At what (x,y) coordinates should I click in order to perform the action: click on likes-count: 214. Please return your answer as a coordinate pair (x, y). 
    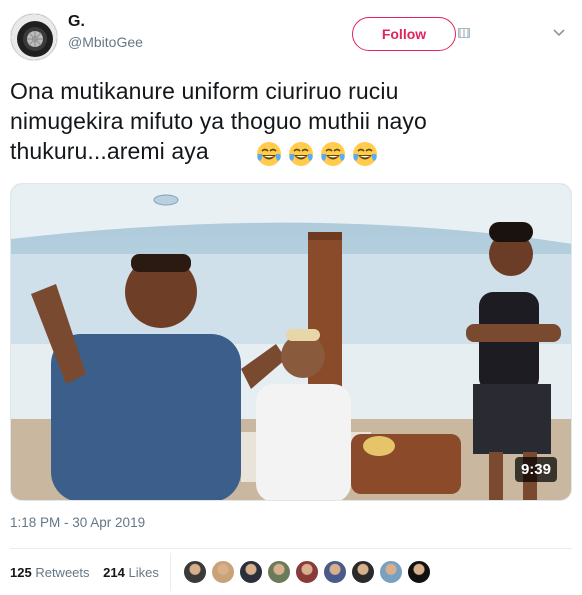
    Looking at the image, I should click on (114, 572).